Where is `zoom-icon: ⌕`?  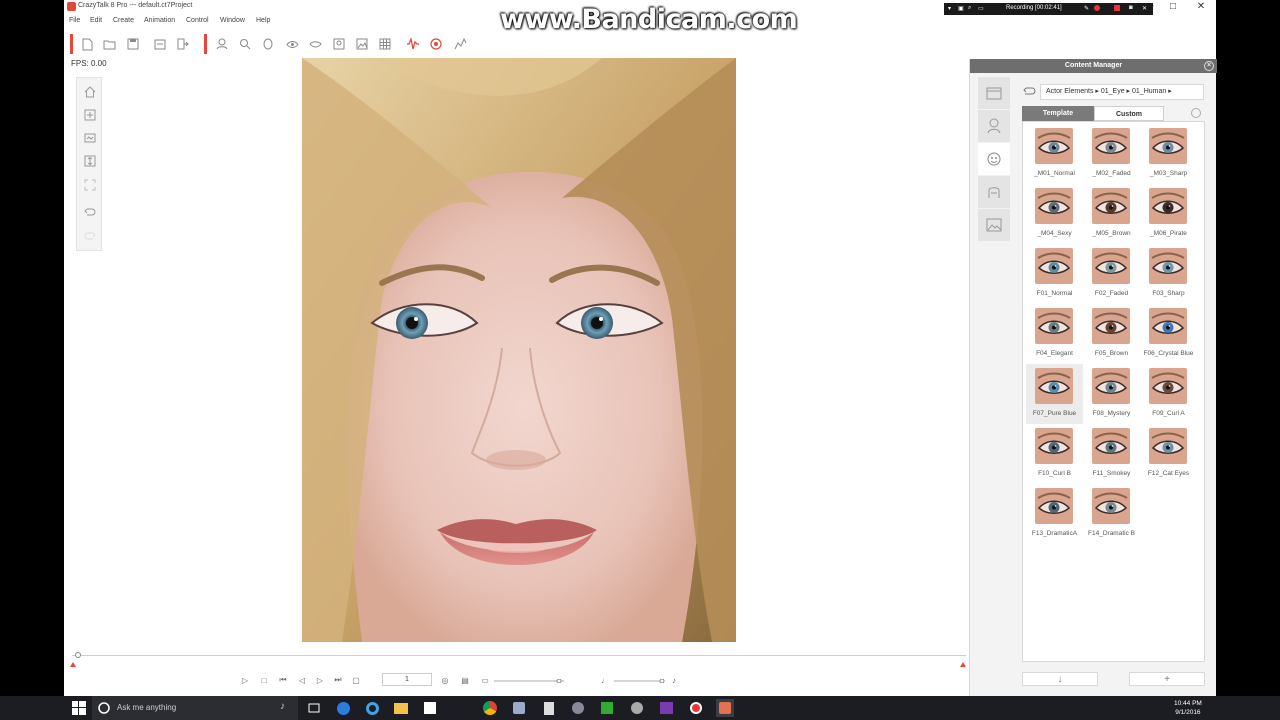 zoom-icon: ⌕ is located at coordinates (969, 8).